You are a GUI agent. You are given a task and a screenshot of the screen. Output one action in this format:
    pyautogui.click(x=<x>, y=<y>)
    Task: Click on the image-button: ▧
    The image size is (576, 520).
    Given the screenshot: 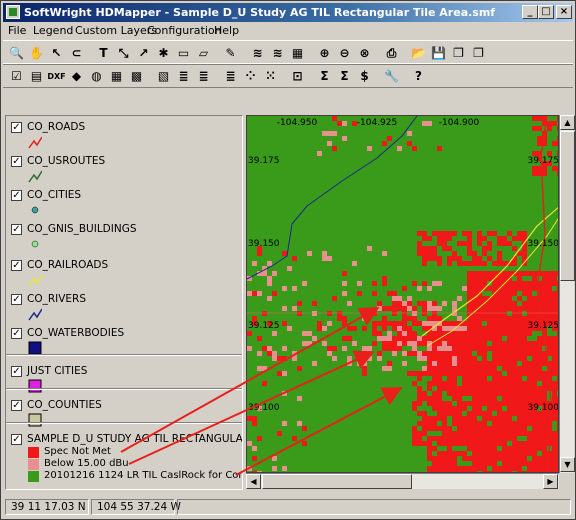 What is the action you would take?
    pyautogui.click(x=163, y=76)
    